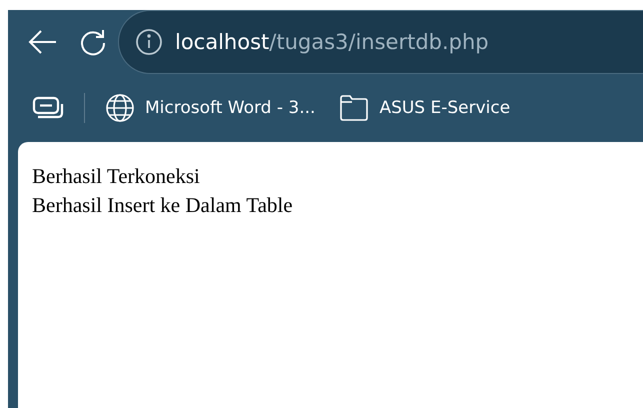 The image size is (643, 408). I want to click on globe-icon, so click(120, 108).